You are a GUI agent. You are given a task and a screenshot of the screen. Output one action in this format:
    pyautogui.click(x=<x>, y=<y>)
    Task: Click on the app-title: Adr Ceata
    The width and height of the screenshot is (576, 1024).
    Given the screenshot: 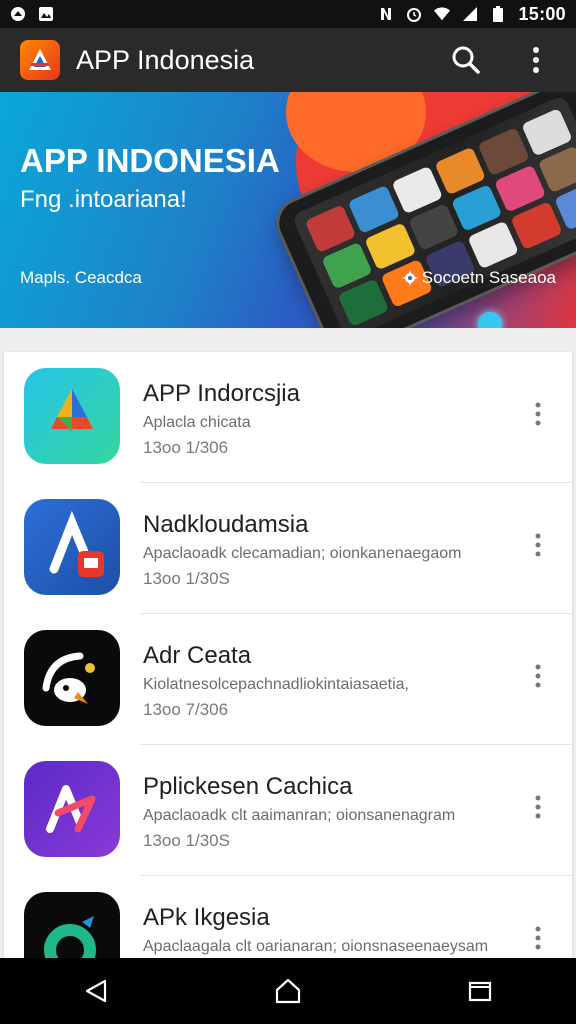 What is the action you would take?
    pyautogui.click(x=197, y=655)
    